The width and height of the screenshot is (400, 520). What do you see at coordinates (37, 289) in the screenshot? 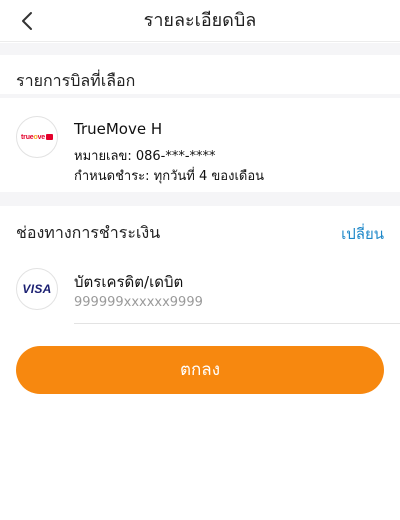
I see `visa-logo: VISA` at bounding box center [37, 289].